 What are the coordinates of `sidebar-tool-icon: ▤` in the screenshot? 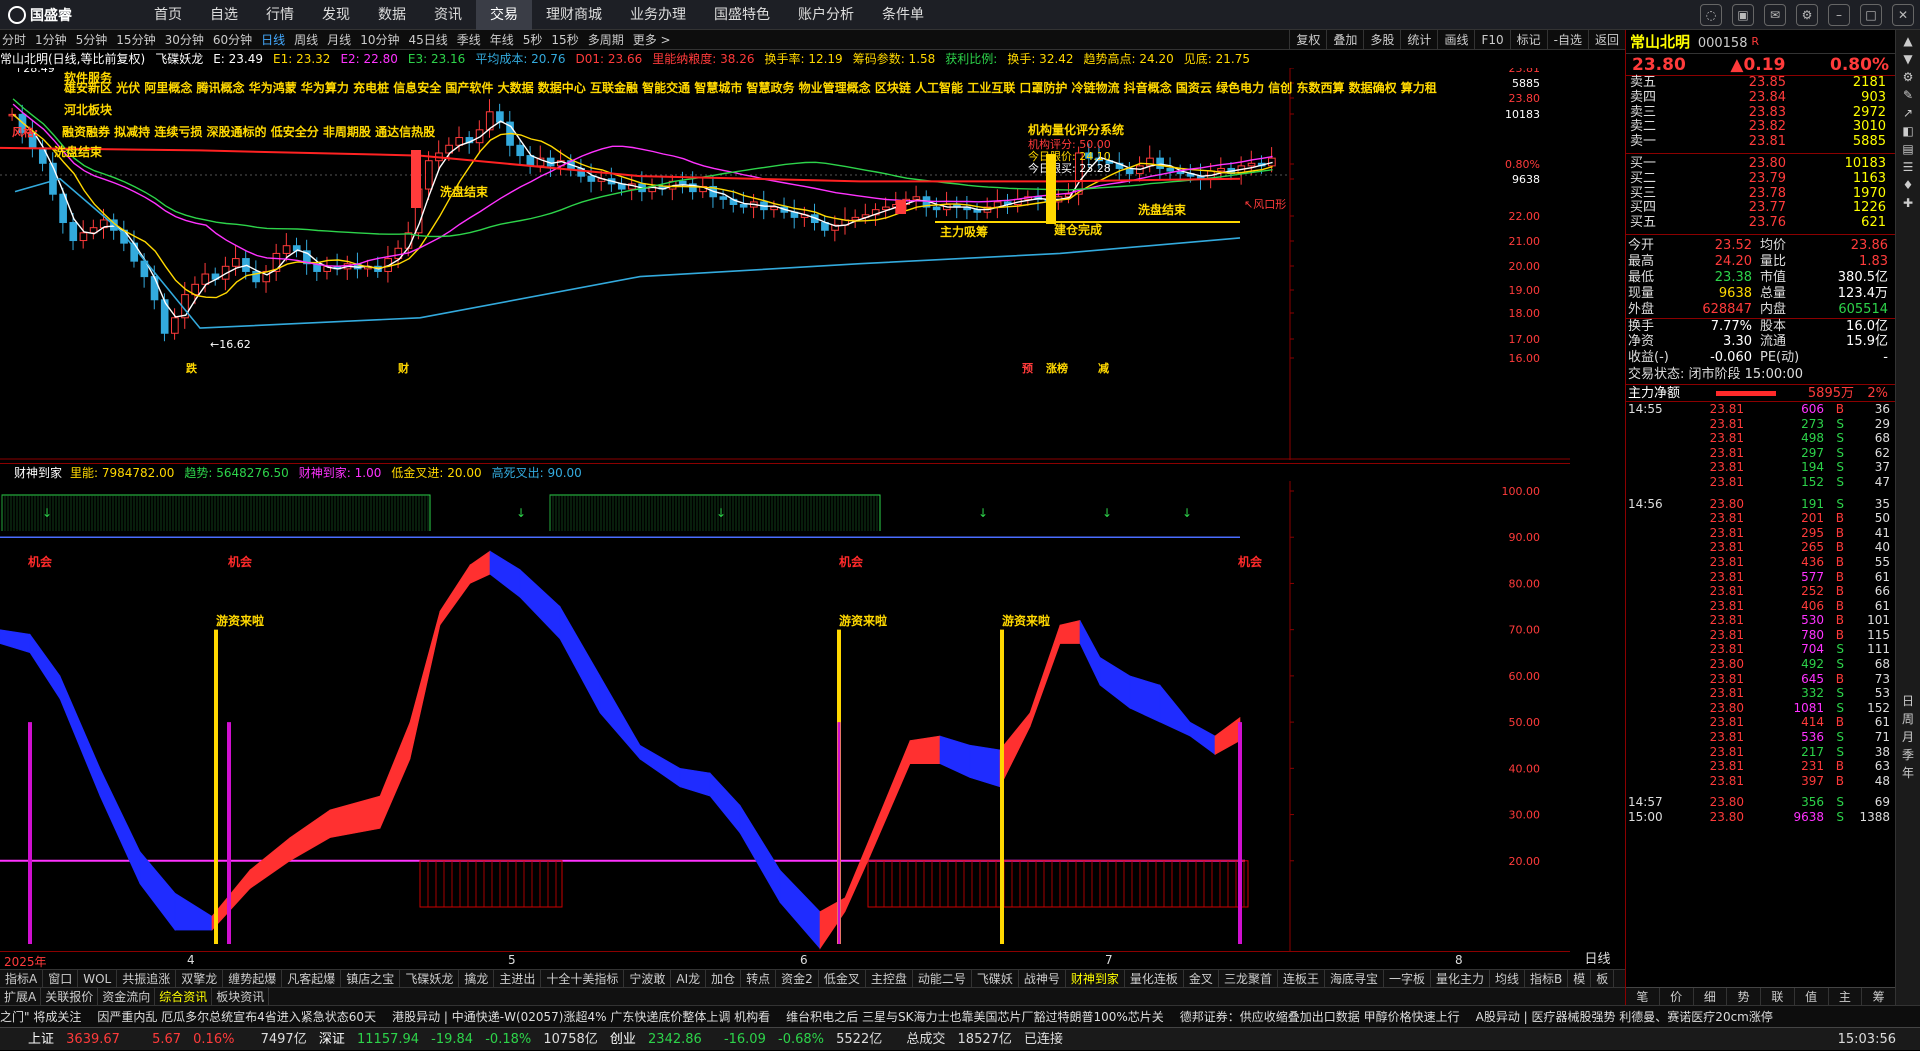 It's located at (1908, 149).